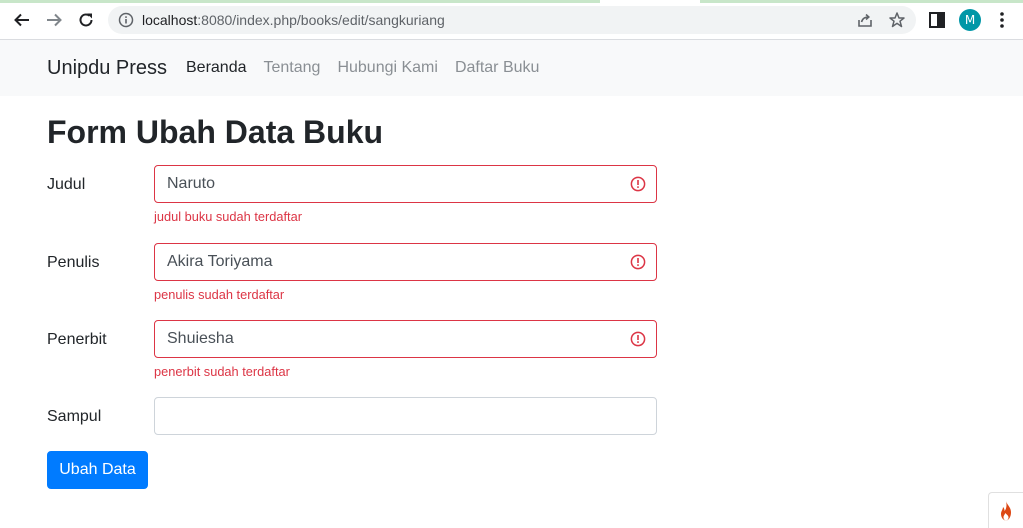 This screenshot has width=1023, height=528. What do you see at coordinates (216, 68) in the screenshot?
I see `nav-link-beranda: Beranda` at bounding box center [216, 68].